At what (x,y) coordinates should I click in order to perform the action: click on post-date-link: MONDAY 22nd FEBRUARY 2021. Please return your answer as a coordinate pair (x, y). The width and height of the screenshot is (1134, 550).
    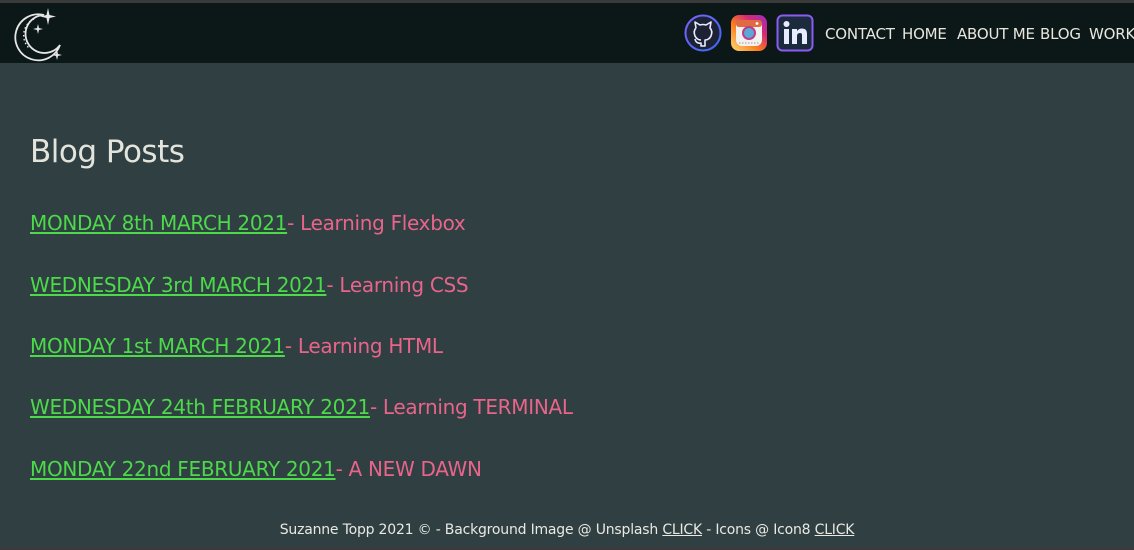
    Looking at the image, I should click on (183, 469).